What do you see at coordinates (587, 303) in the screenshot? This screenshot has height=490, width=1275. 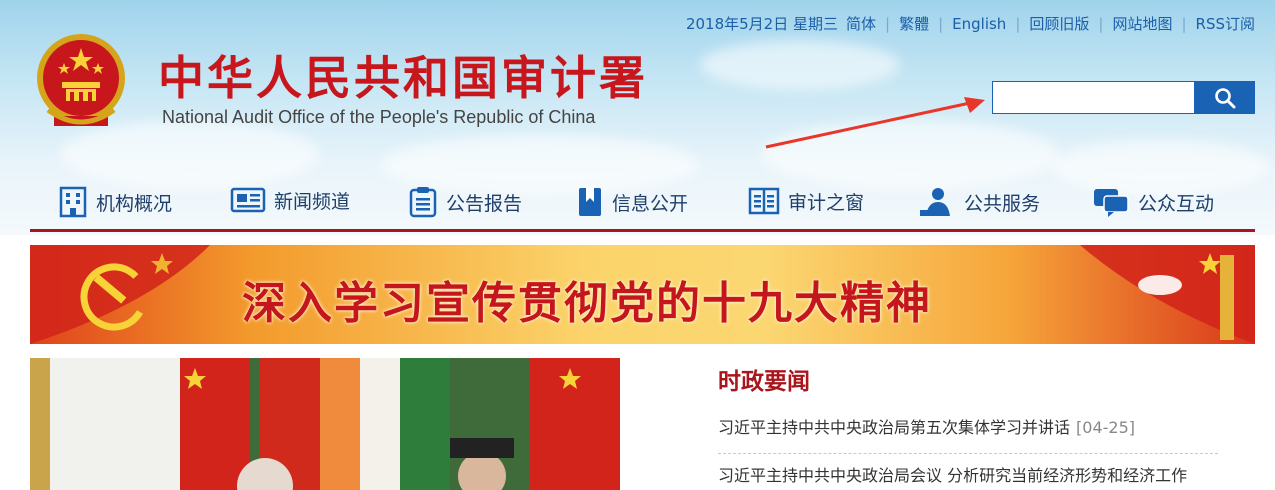 I see `banner-slogan: 深入学习宣传贯彻党的十九大精神` at bounding box center [587, 303].